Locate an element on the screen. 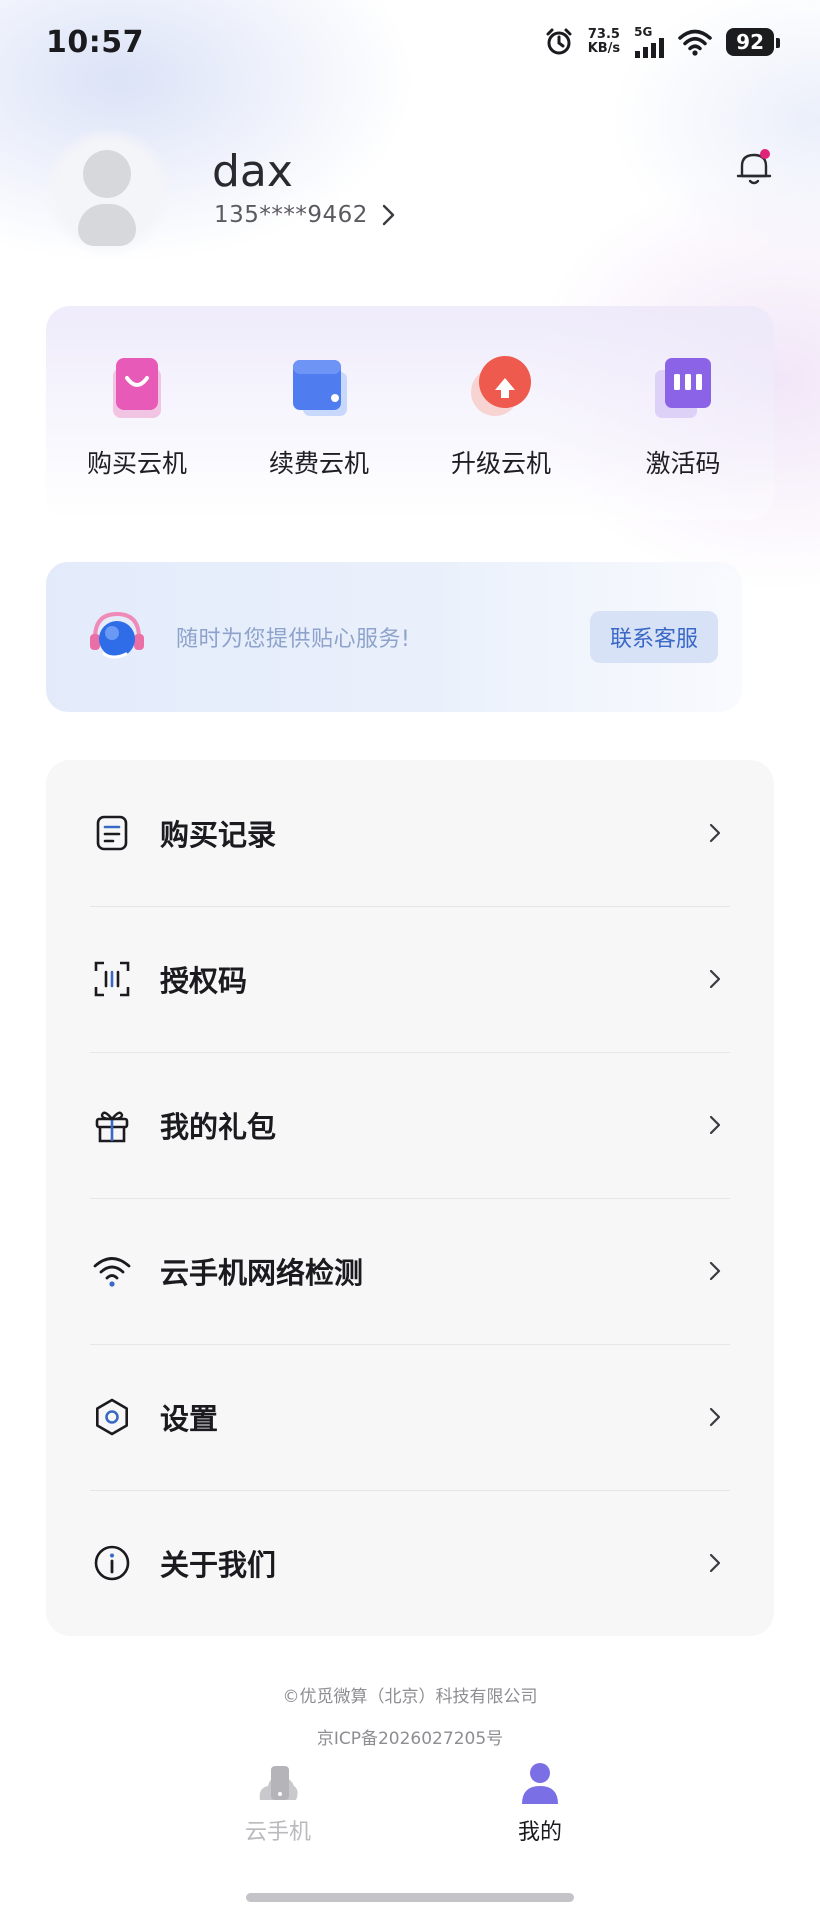 This screenshot has height=1920, width=820. activation-code-button: 激活码 is located at coordinates (683, 417).